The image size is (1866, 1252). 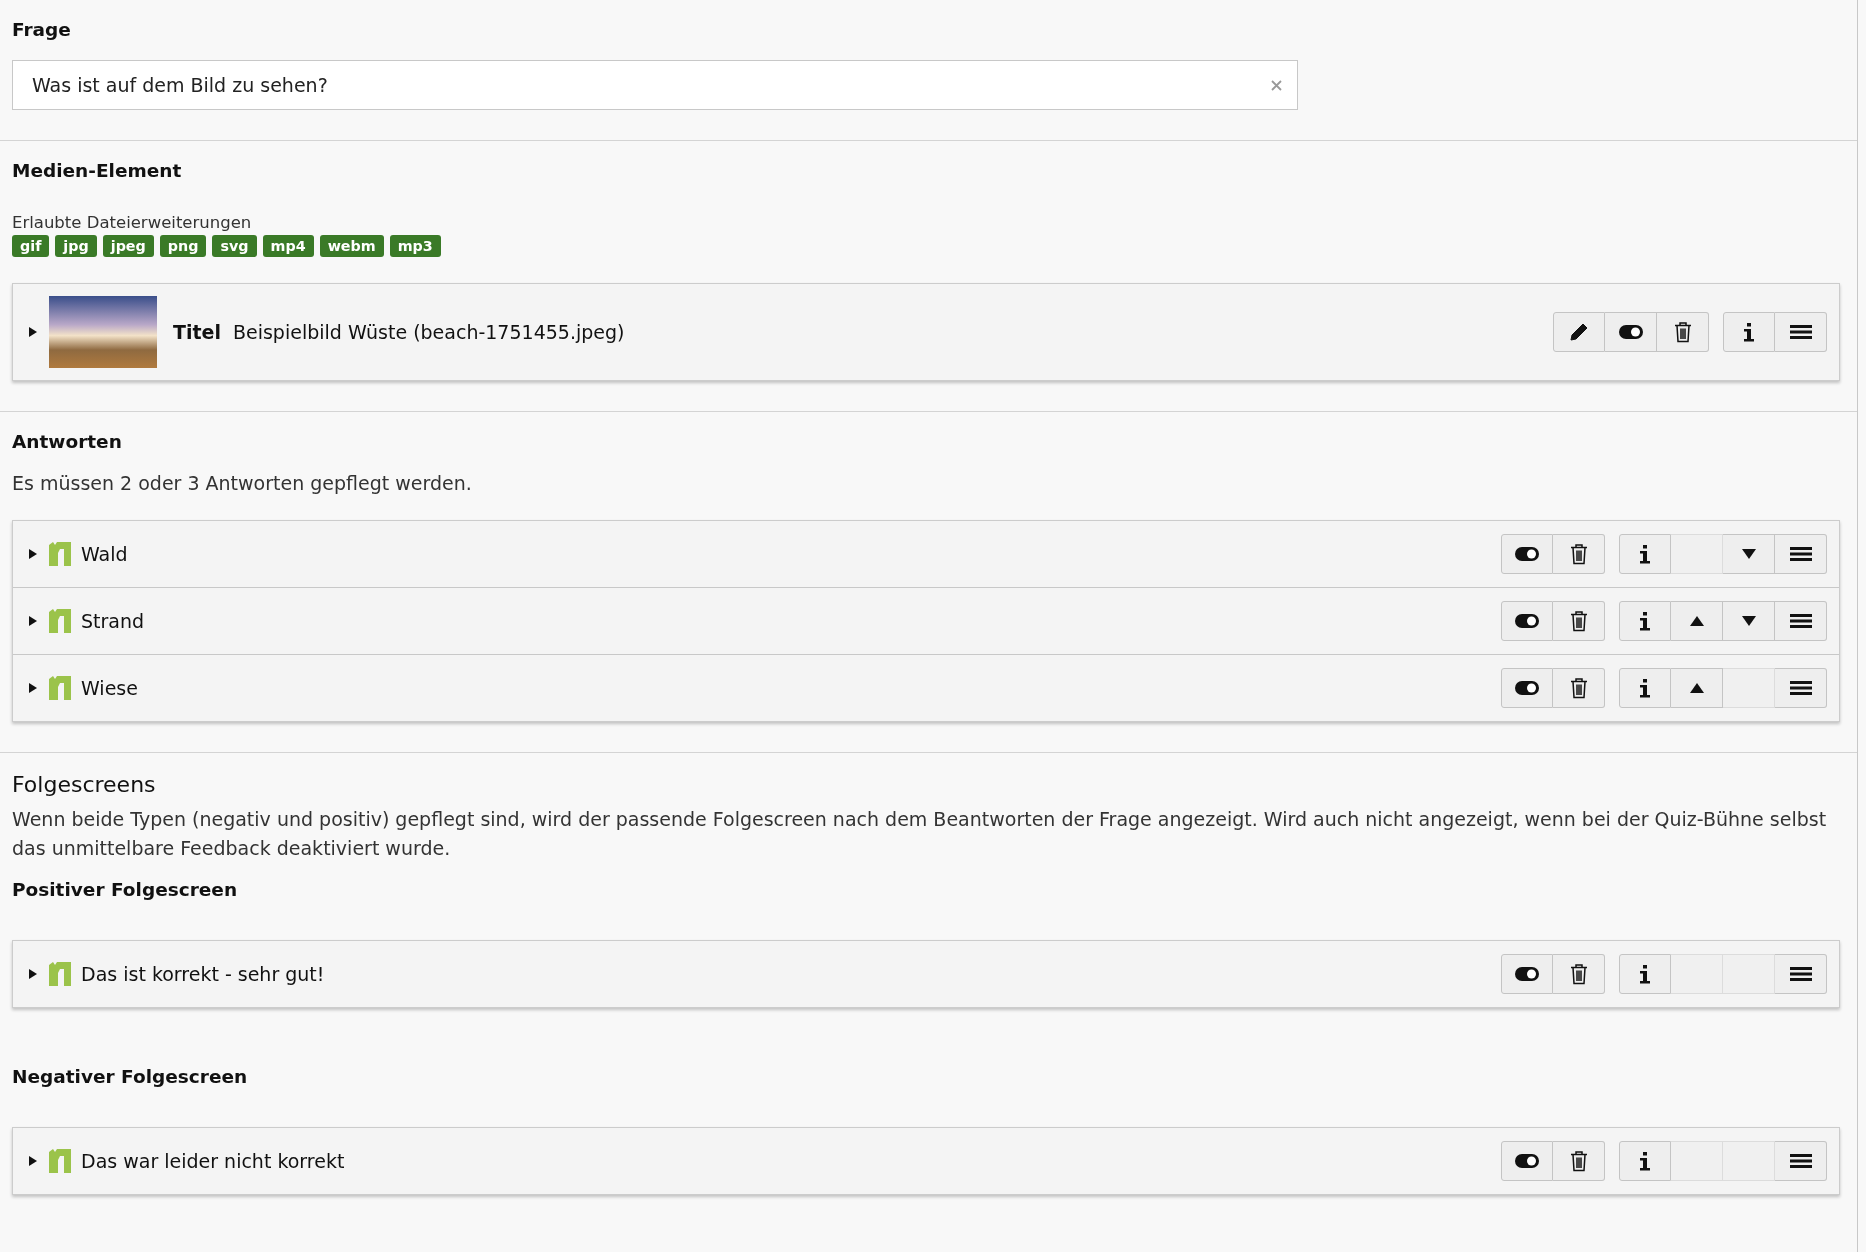 What do you see at coordinates (130, 1076) in the screenshot?
I see `subsection-heading: Negativer Folgescreen` at bounding box center [130, 1076].